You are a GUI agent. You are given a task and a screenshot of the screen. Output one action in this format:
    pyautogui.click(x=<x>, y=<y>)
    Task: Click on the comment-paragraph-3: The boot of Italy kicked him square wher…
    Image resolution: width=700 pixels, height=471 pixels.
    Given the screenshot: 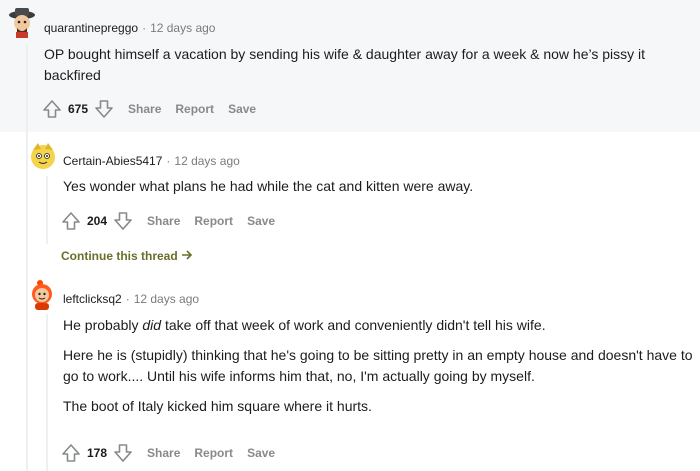 What is the action you would take?
    pyautogui.click(x=217, y=406)
    